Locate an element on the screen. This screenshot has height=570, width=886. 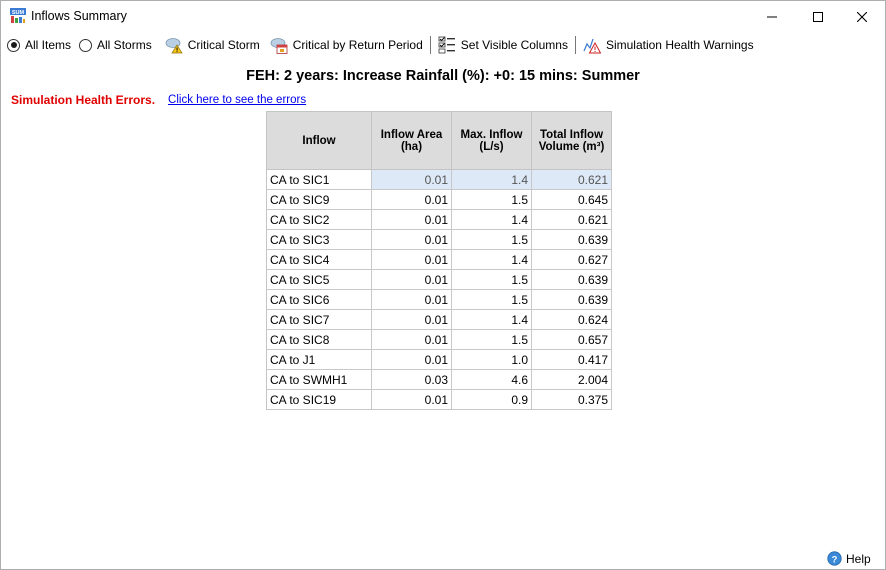
minimize-button is located at coordinates (772, 16).